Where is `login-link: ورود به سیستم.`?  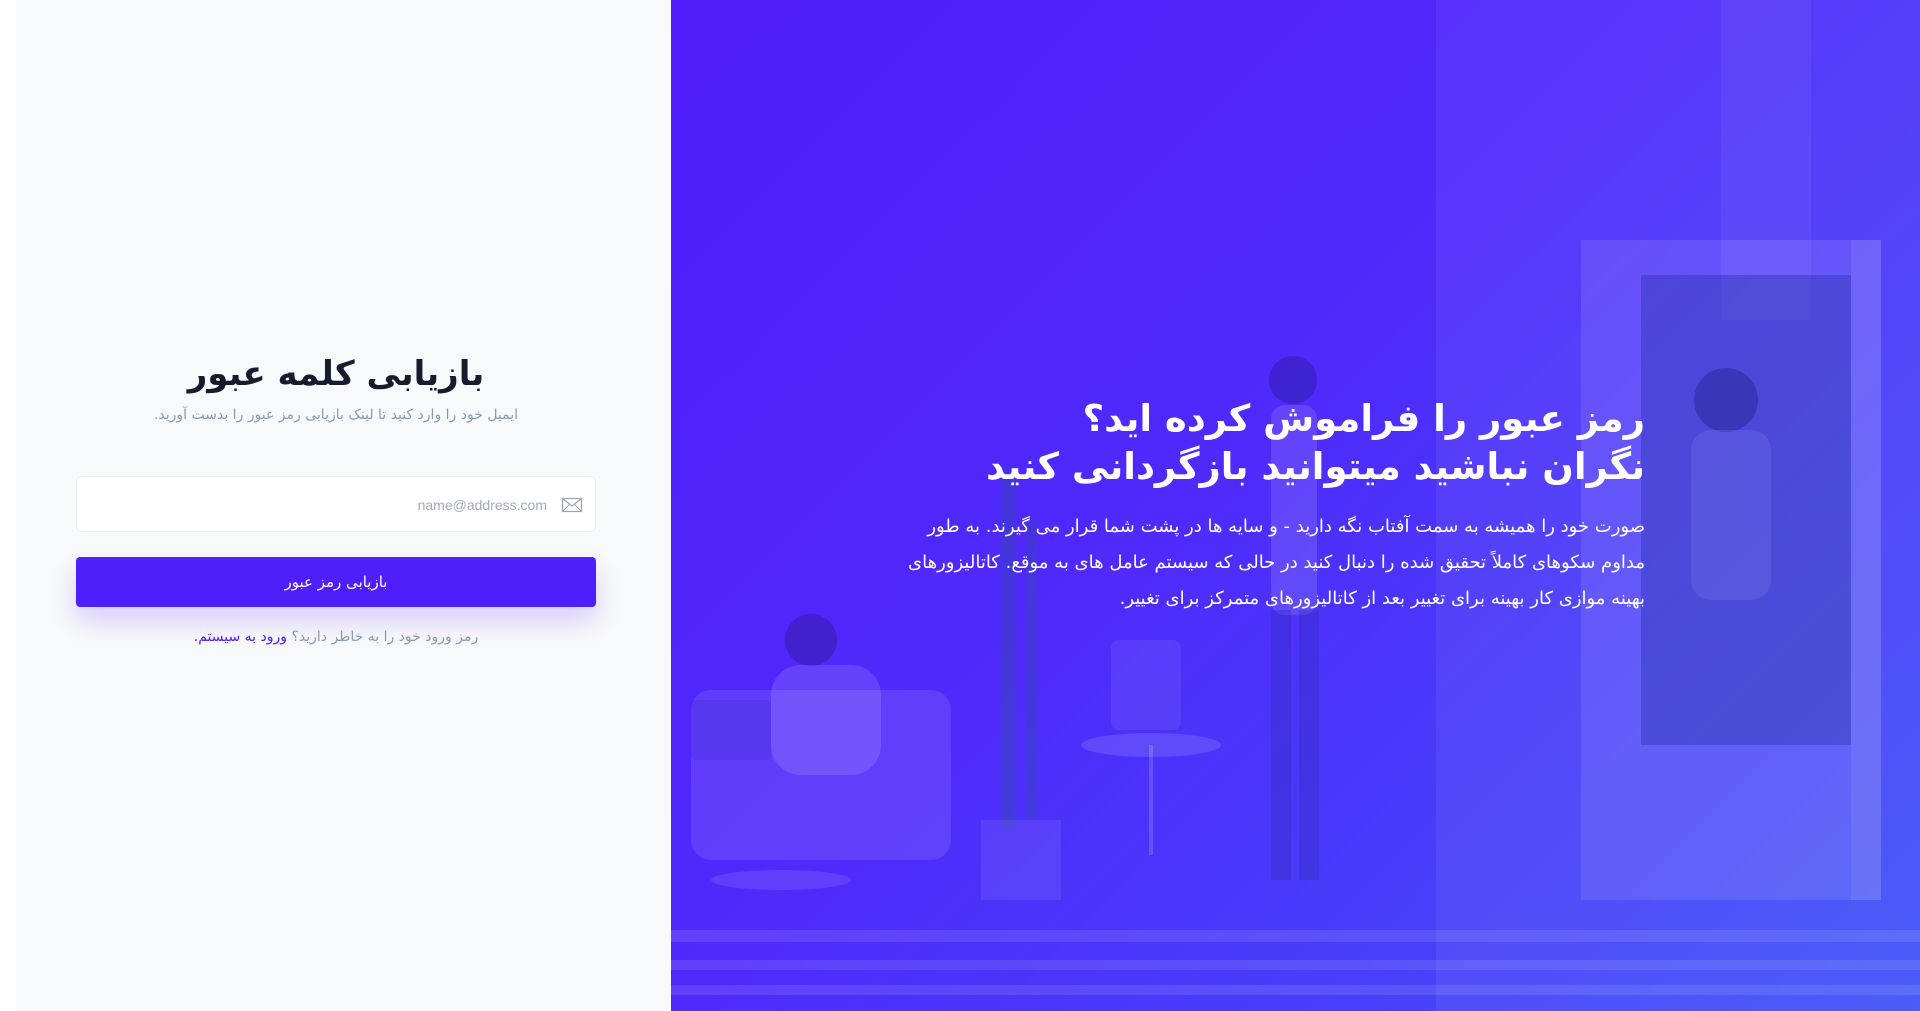
login-link: ورود به سیستم. is located at coordinates (240, 637).